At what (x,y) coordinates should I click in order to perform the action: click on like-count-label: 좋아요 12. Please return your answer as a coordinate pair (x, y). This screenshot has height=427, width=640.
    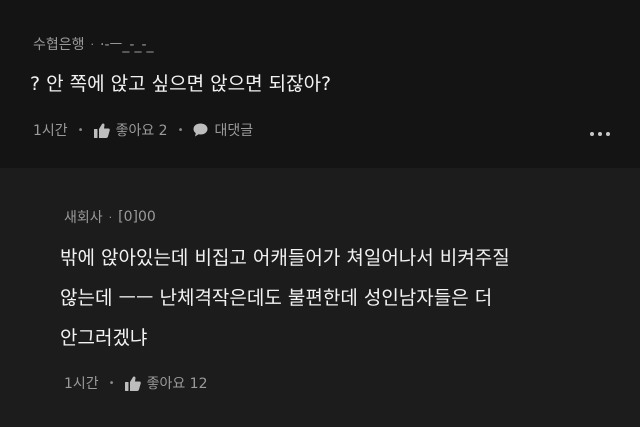
    Looking at the image, I should click on (177, 384).